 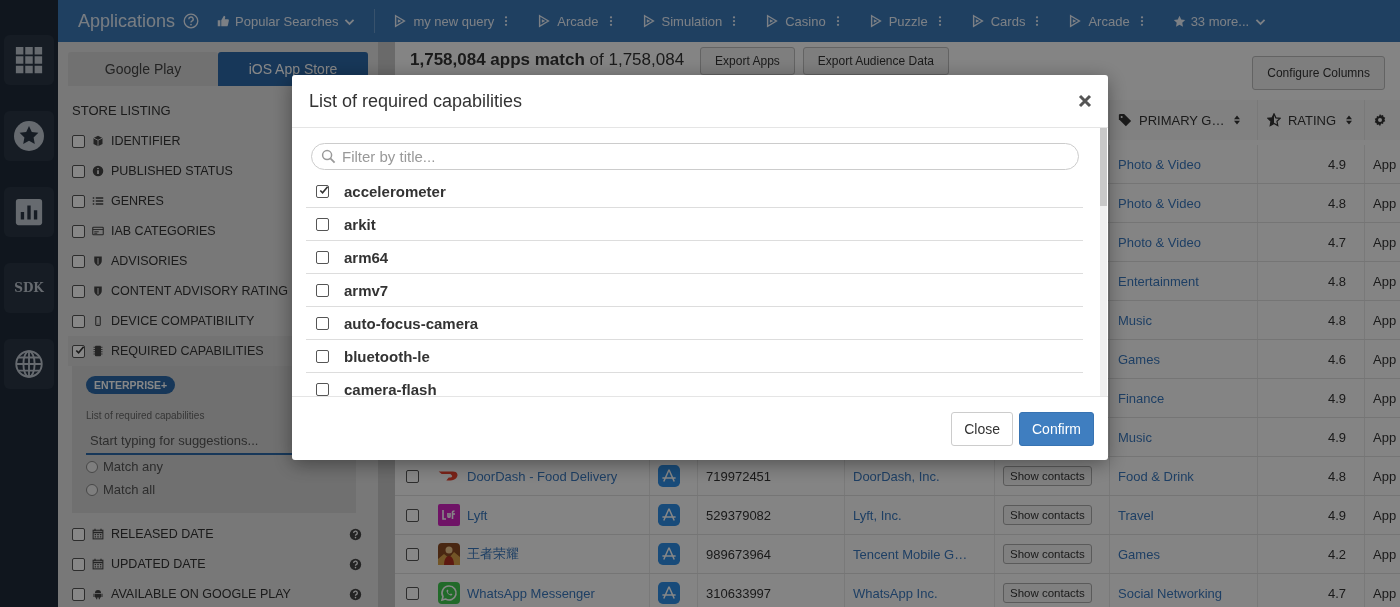 What do you see at coordinates (1318, 73) in the screenshot?
I see `configure-columns-button: Configure Columns` at bounding box center [1318, 73].